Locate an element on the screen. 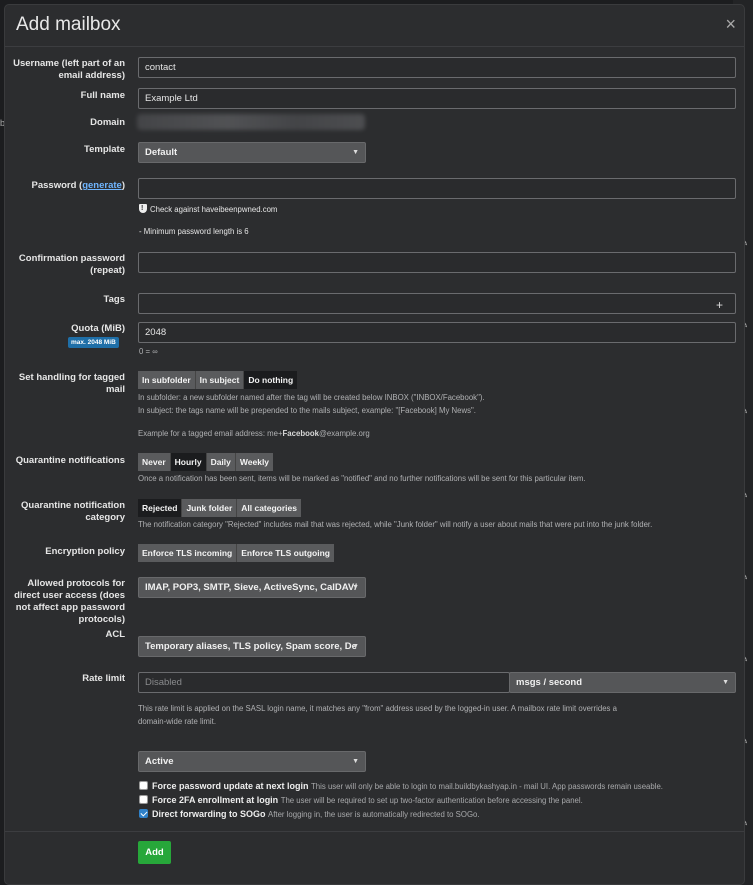 This screenshot has height=885, width=753. template-select: Default ▼ is located at coordinates (252, 152).